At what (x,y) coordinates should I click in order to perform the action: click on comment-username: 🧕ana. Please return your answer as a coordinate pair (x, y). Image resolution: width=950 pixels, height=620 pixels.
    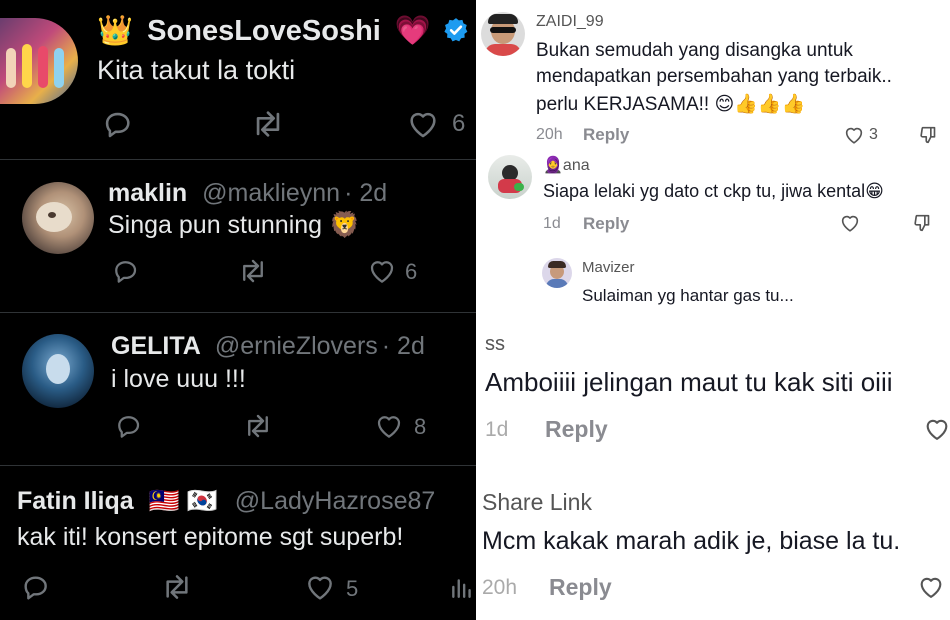
    Looking at the image, I should click on (566, 165).